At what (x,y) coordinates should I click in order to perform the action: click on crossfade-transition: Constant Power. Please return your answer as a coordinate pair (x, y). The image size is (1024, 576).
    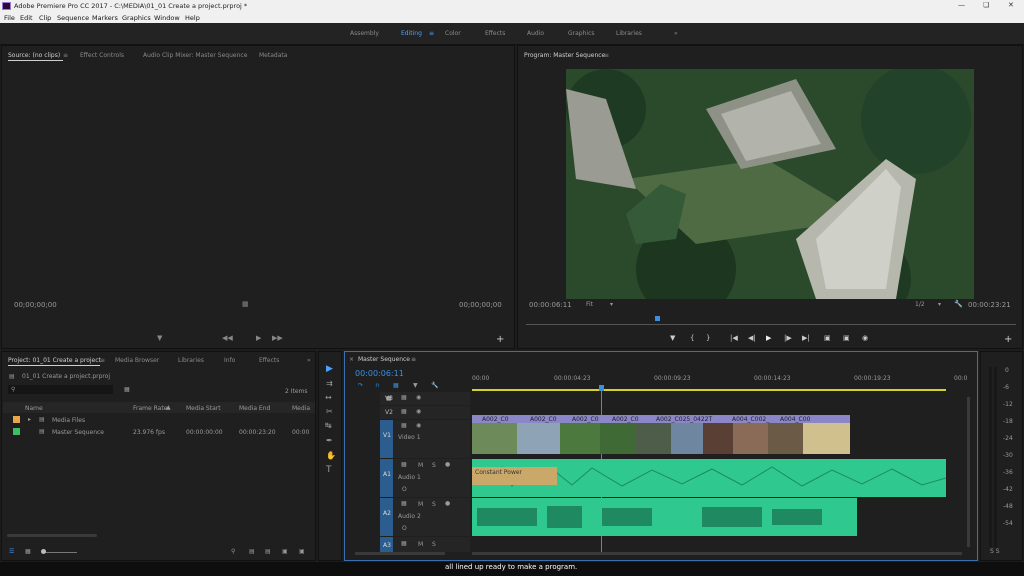
    Looking at the image, I should click on (514, 476).